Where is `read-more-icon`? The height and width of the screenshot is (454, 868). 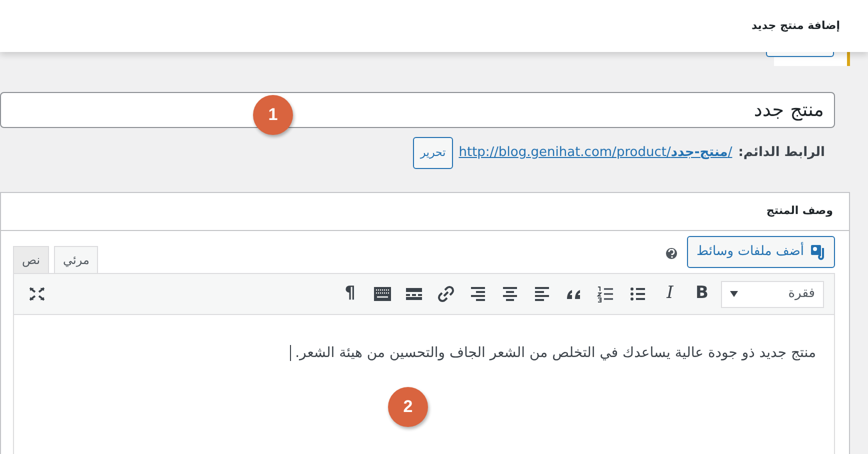
read-more-icon is located at coordinates (414, 294).